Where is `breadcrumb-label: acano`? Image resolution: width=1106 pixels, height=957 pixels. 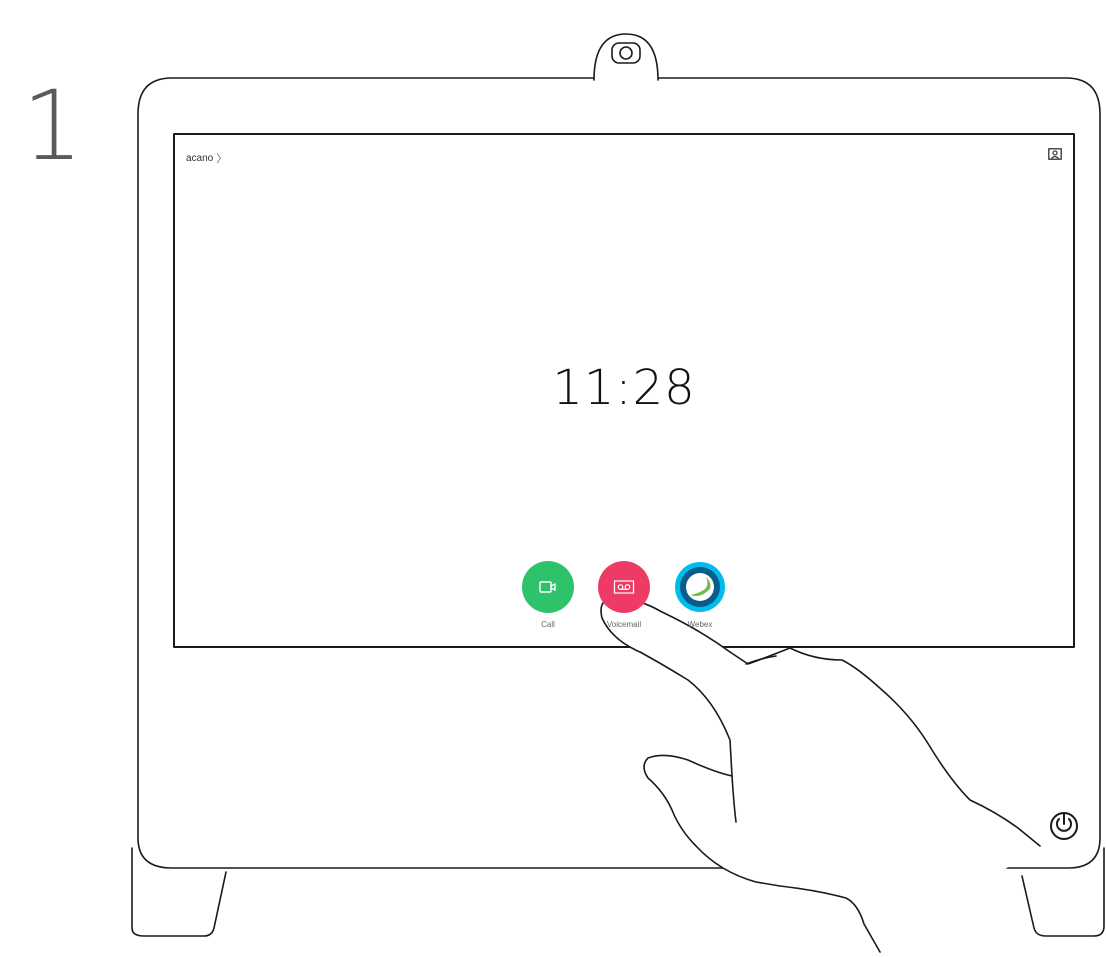 breadcrumb-label: acano is located at coordinates (200, 158).